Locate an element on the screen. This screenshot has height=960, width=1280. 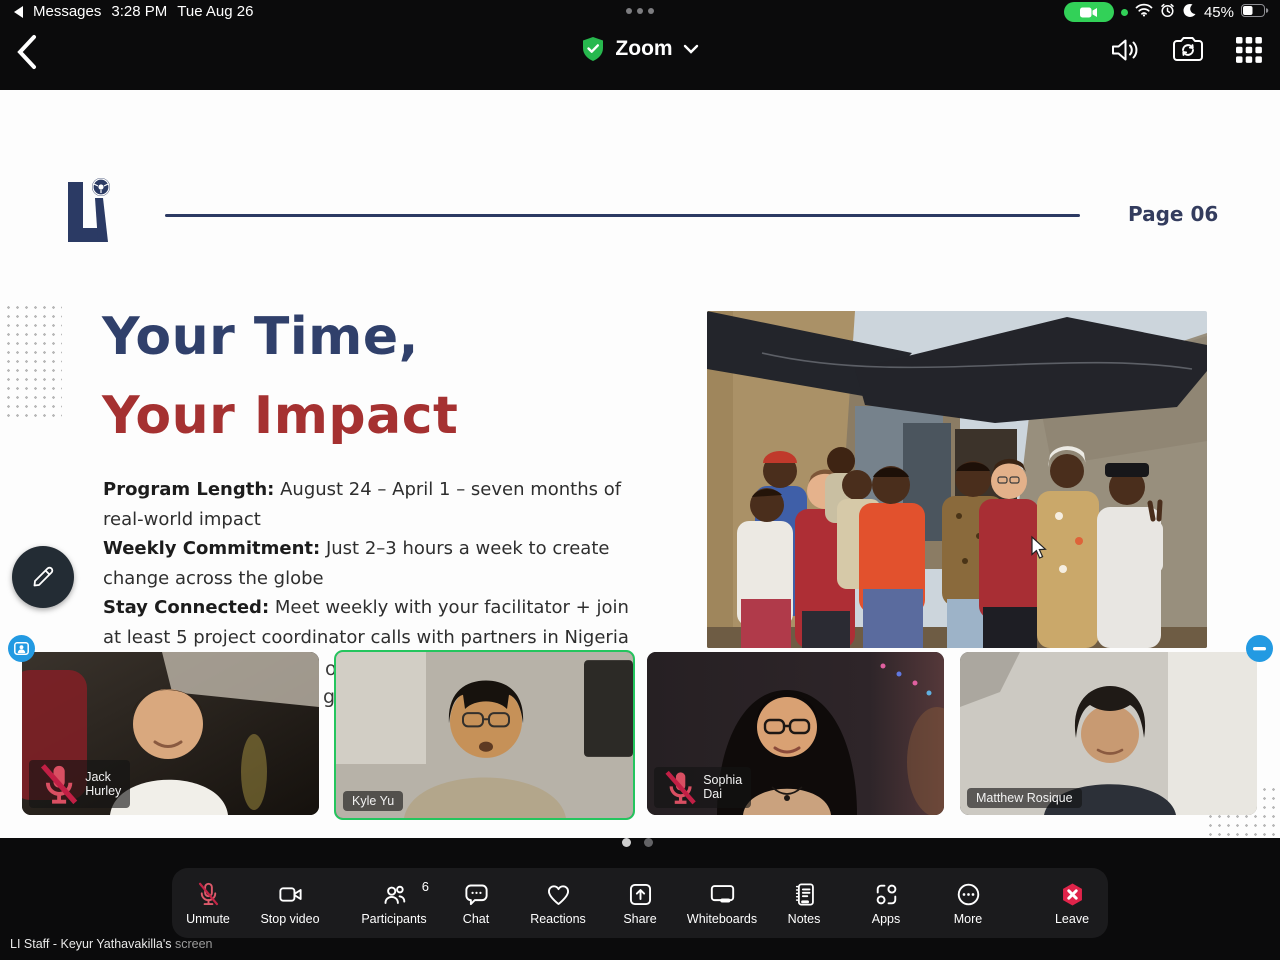
share-button: Share is located at coordinates (640, 903).